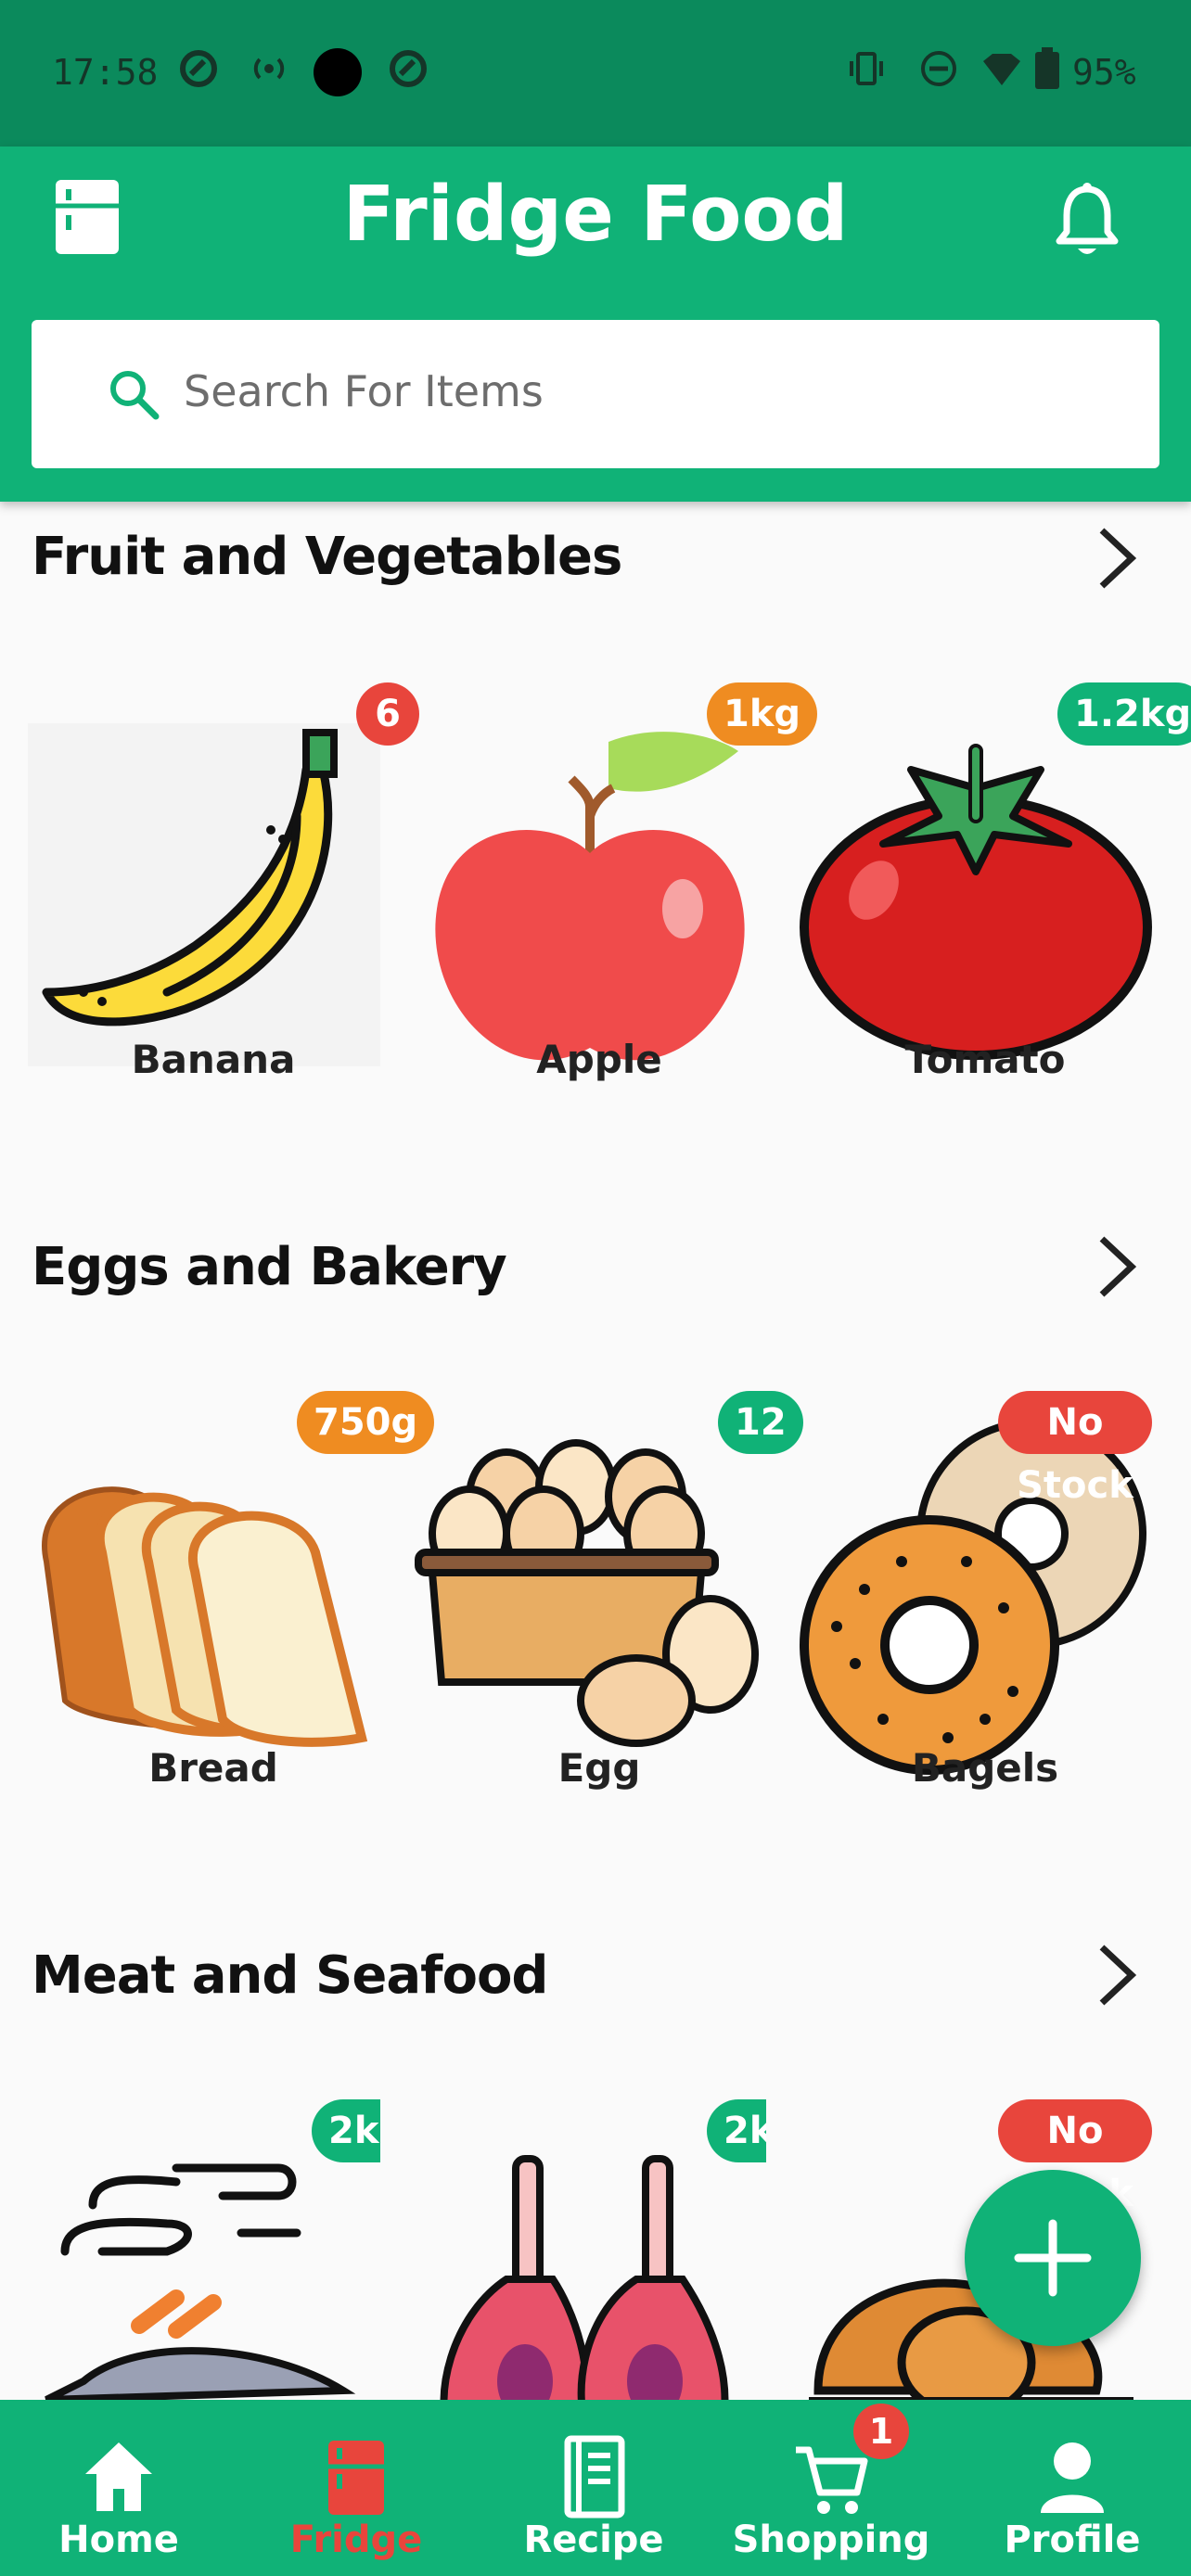 This screenshot has height=2576, width=1191. Describe the element at coordinates (213, 1059) in the screenshot. I see `item-name: Banana` at that location.